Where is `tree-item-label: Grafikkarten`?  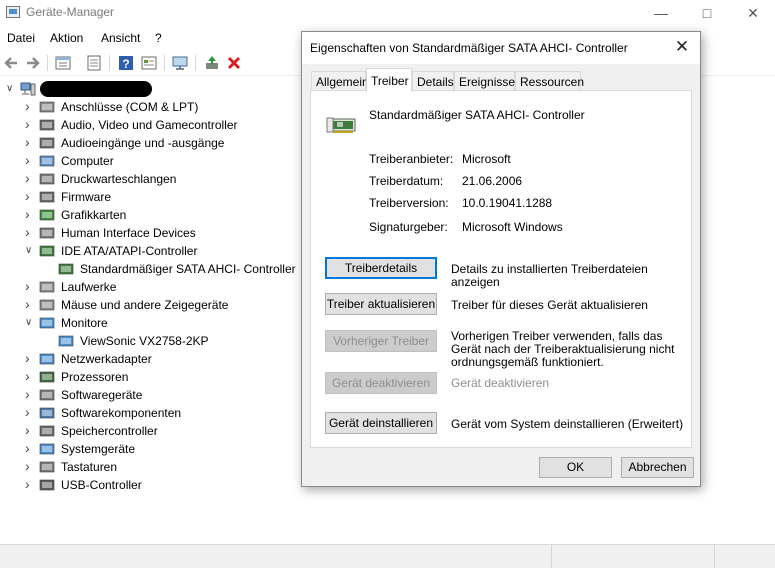 tree-item-label: Grafikkarten is located at coordinates (94, 215).